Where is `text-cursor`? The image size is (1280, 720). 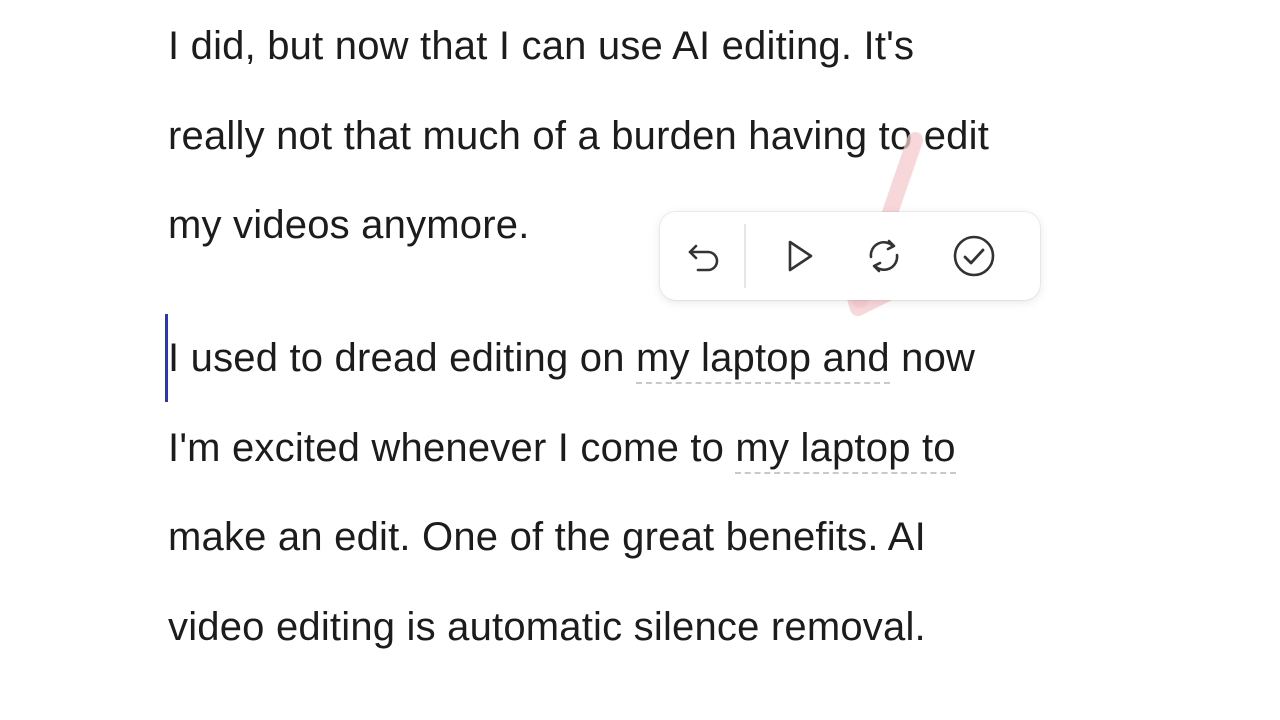 text-cursor is located at coordinates (166, 358).